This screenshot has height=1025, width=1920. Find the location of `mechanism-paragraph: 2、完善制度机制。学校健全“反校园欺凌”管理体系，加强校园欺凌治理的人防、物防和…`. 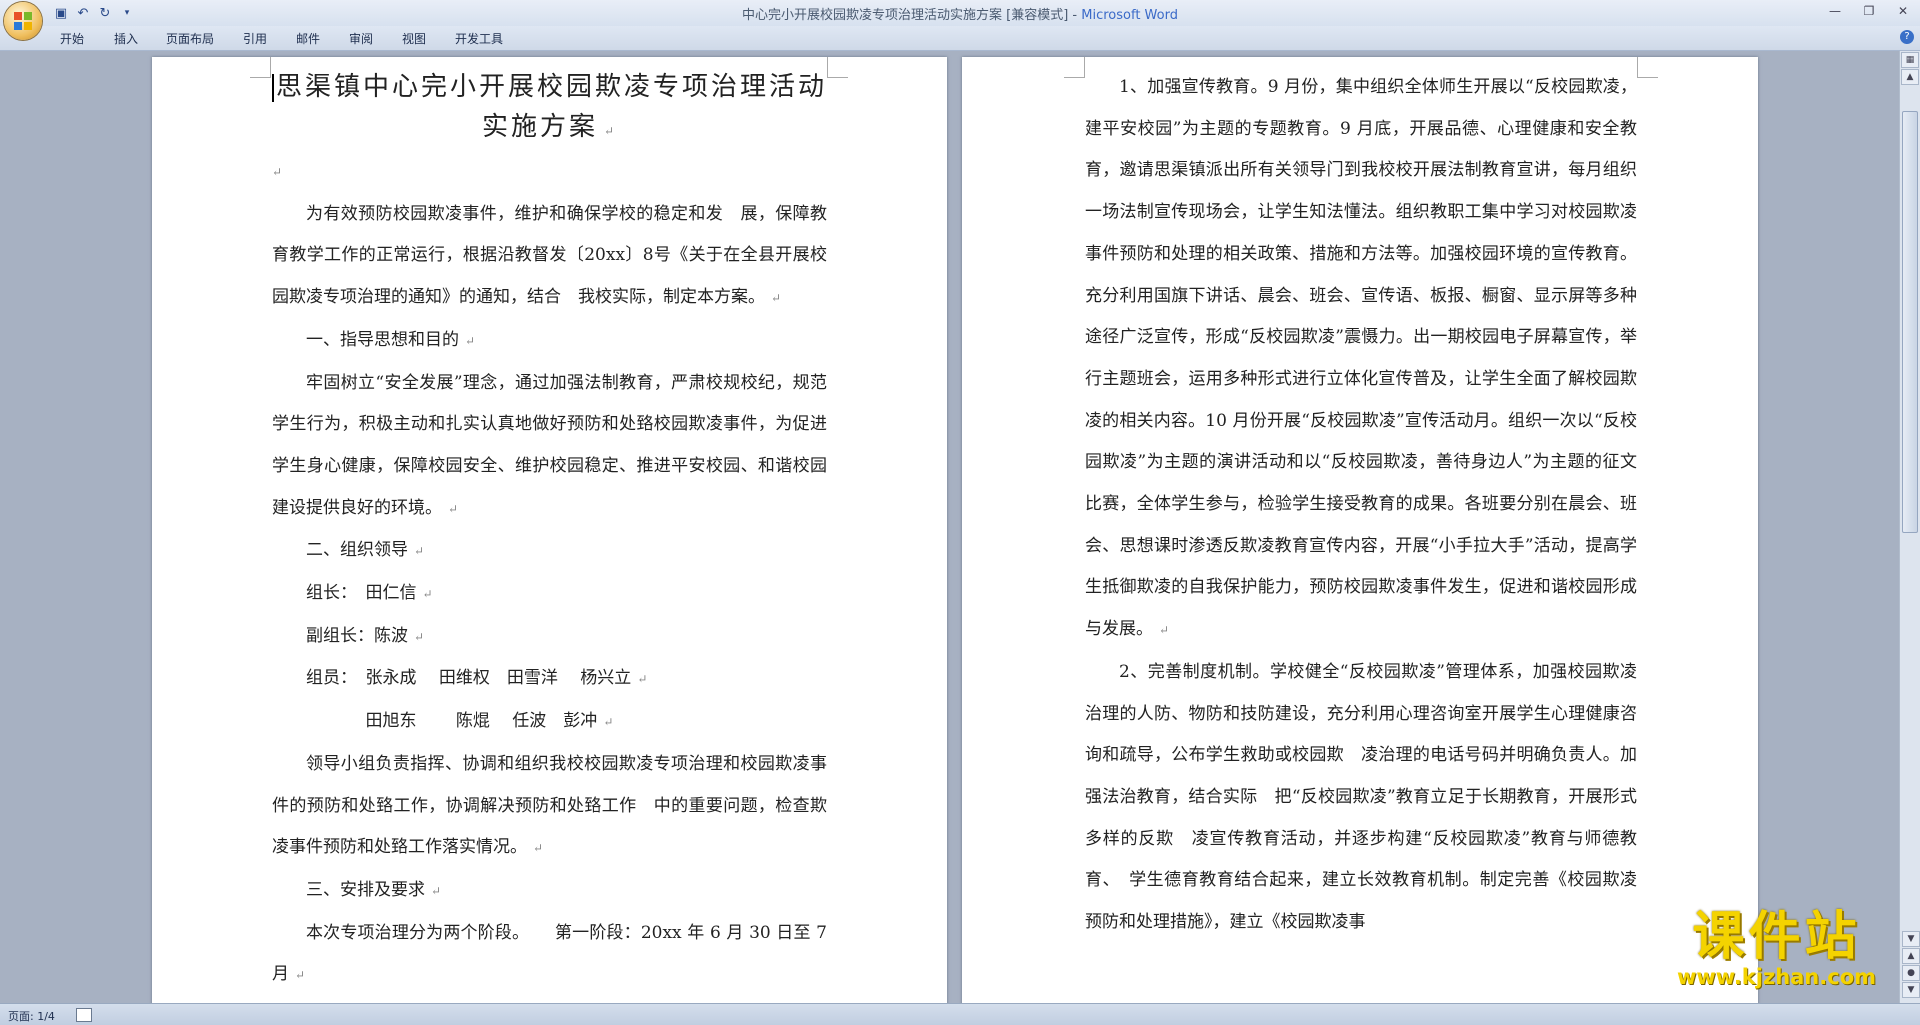

mechanism-paragraph: 2、完善制度机制。学校健全“反校园欺凌”管理体系，加强校园欺凌治理的人防、物防和… is located at coordinates (1361, 798).